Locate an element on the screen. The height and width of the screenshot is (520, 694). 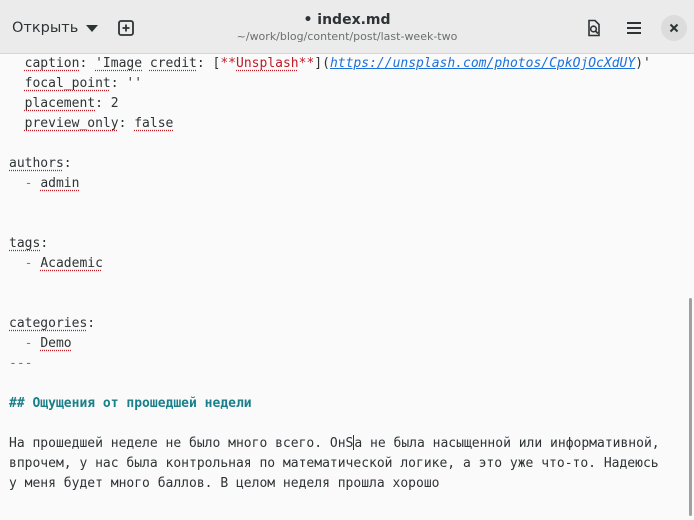
chevron-down-icon is located at coordinates (92, 28).